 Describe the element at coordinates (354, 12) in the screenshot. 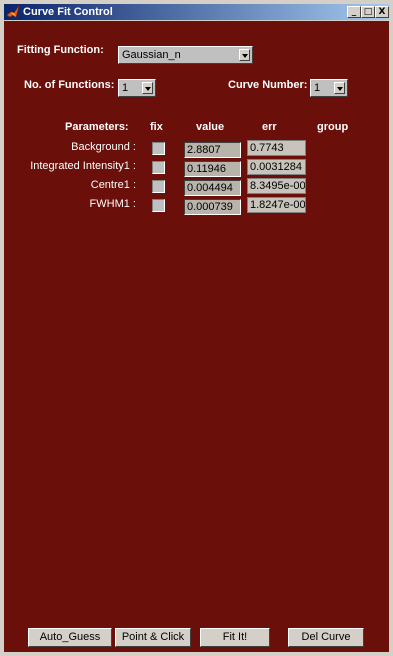

I see `minimize-button: _` at that location.